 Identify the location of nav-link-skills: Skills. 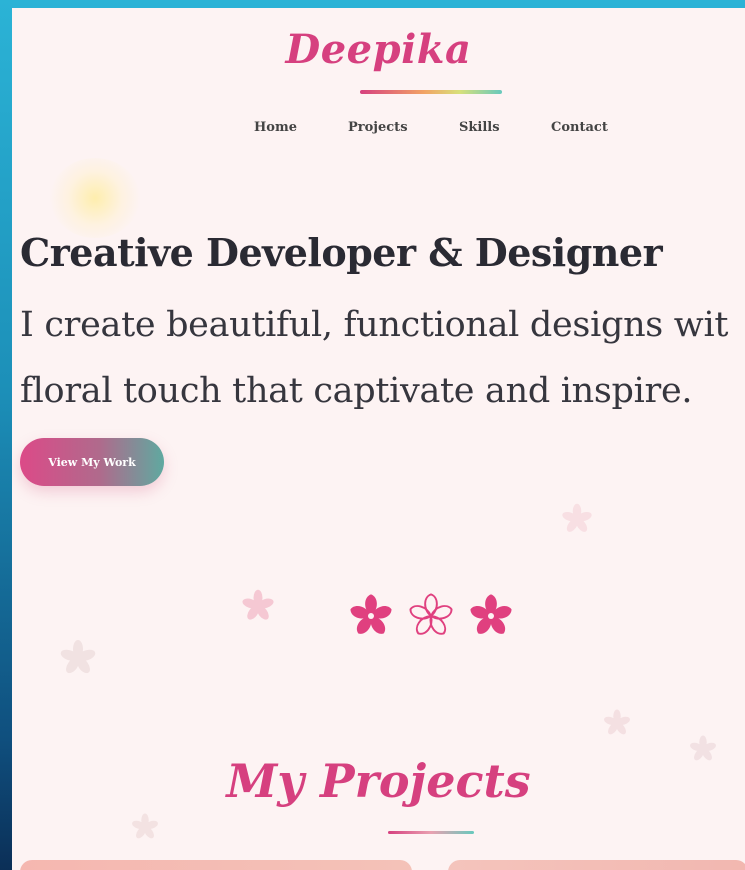
(479, 127).